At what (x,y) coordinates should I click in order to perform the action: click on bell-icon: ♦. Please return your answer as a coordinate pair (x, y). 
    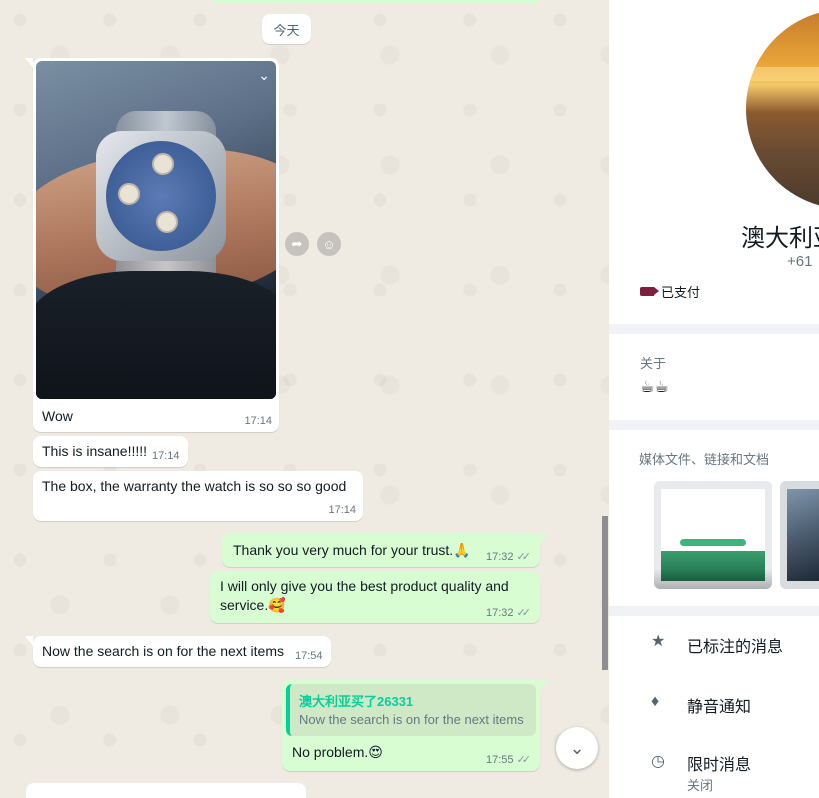
    Looking at the image, I should click on (655, 701).